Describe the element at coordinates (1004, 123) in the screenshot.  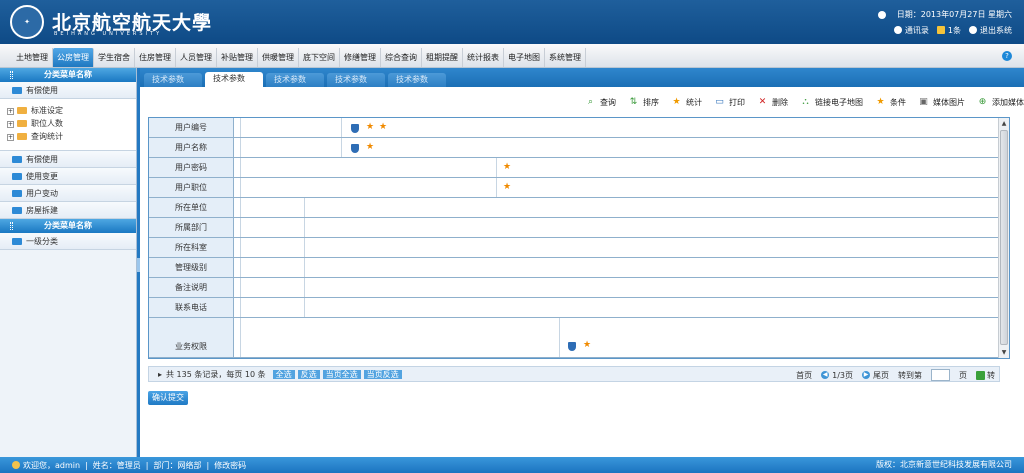
I see `scroll-up-icon: ▲` at that location.